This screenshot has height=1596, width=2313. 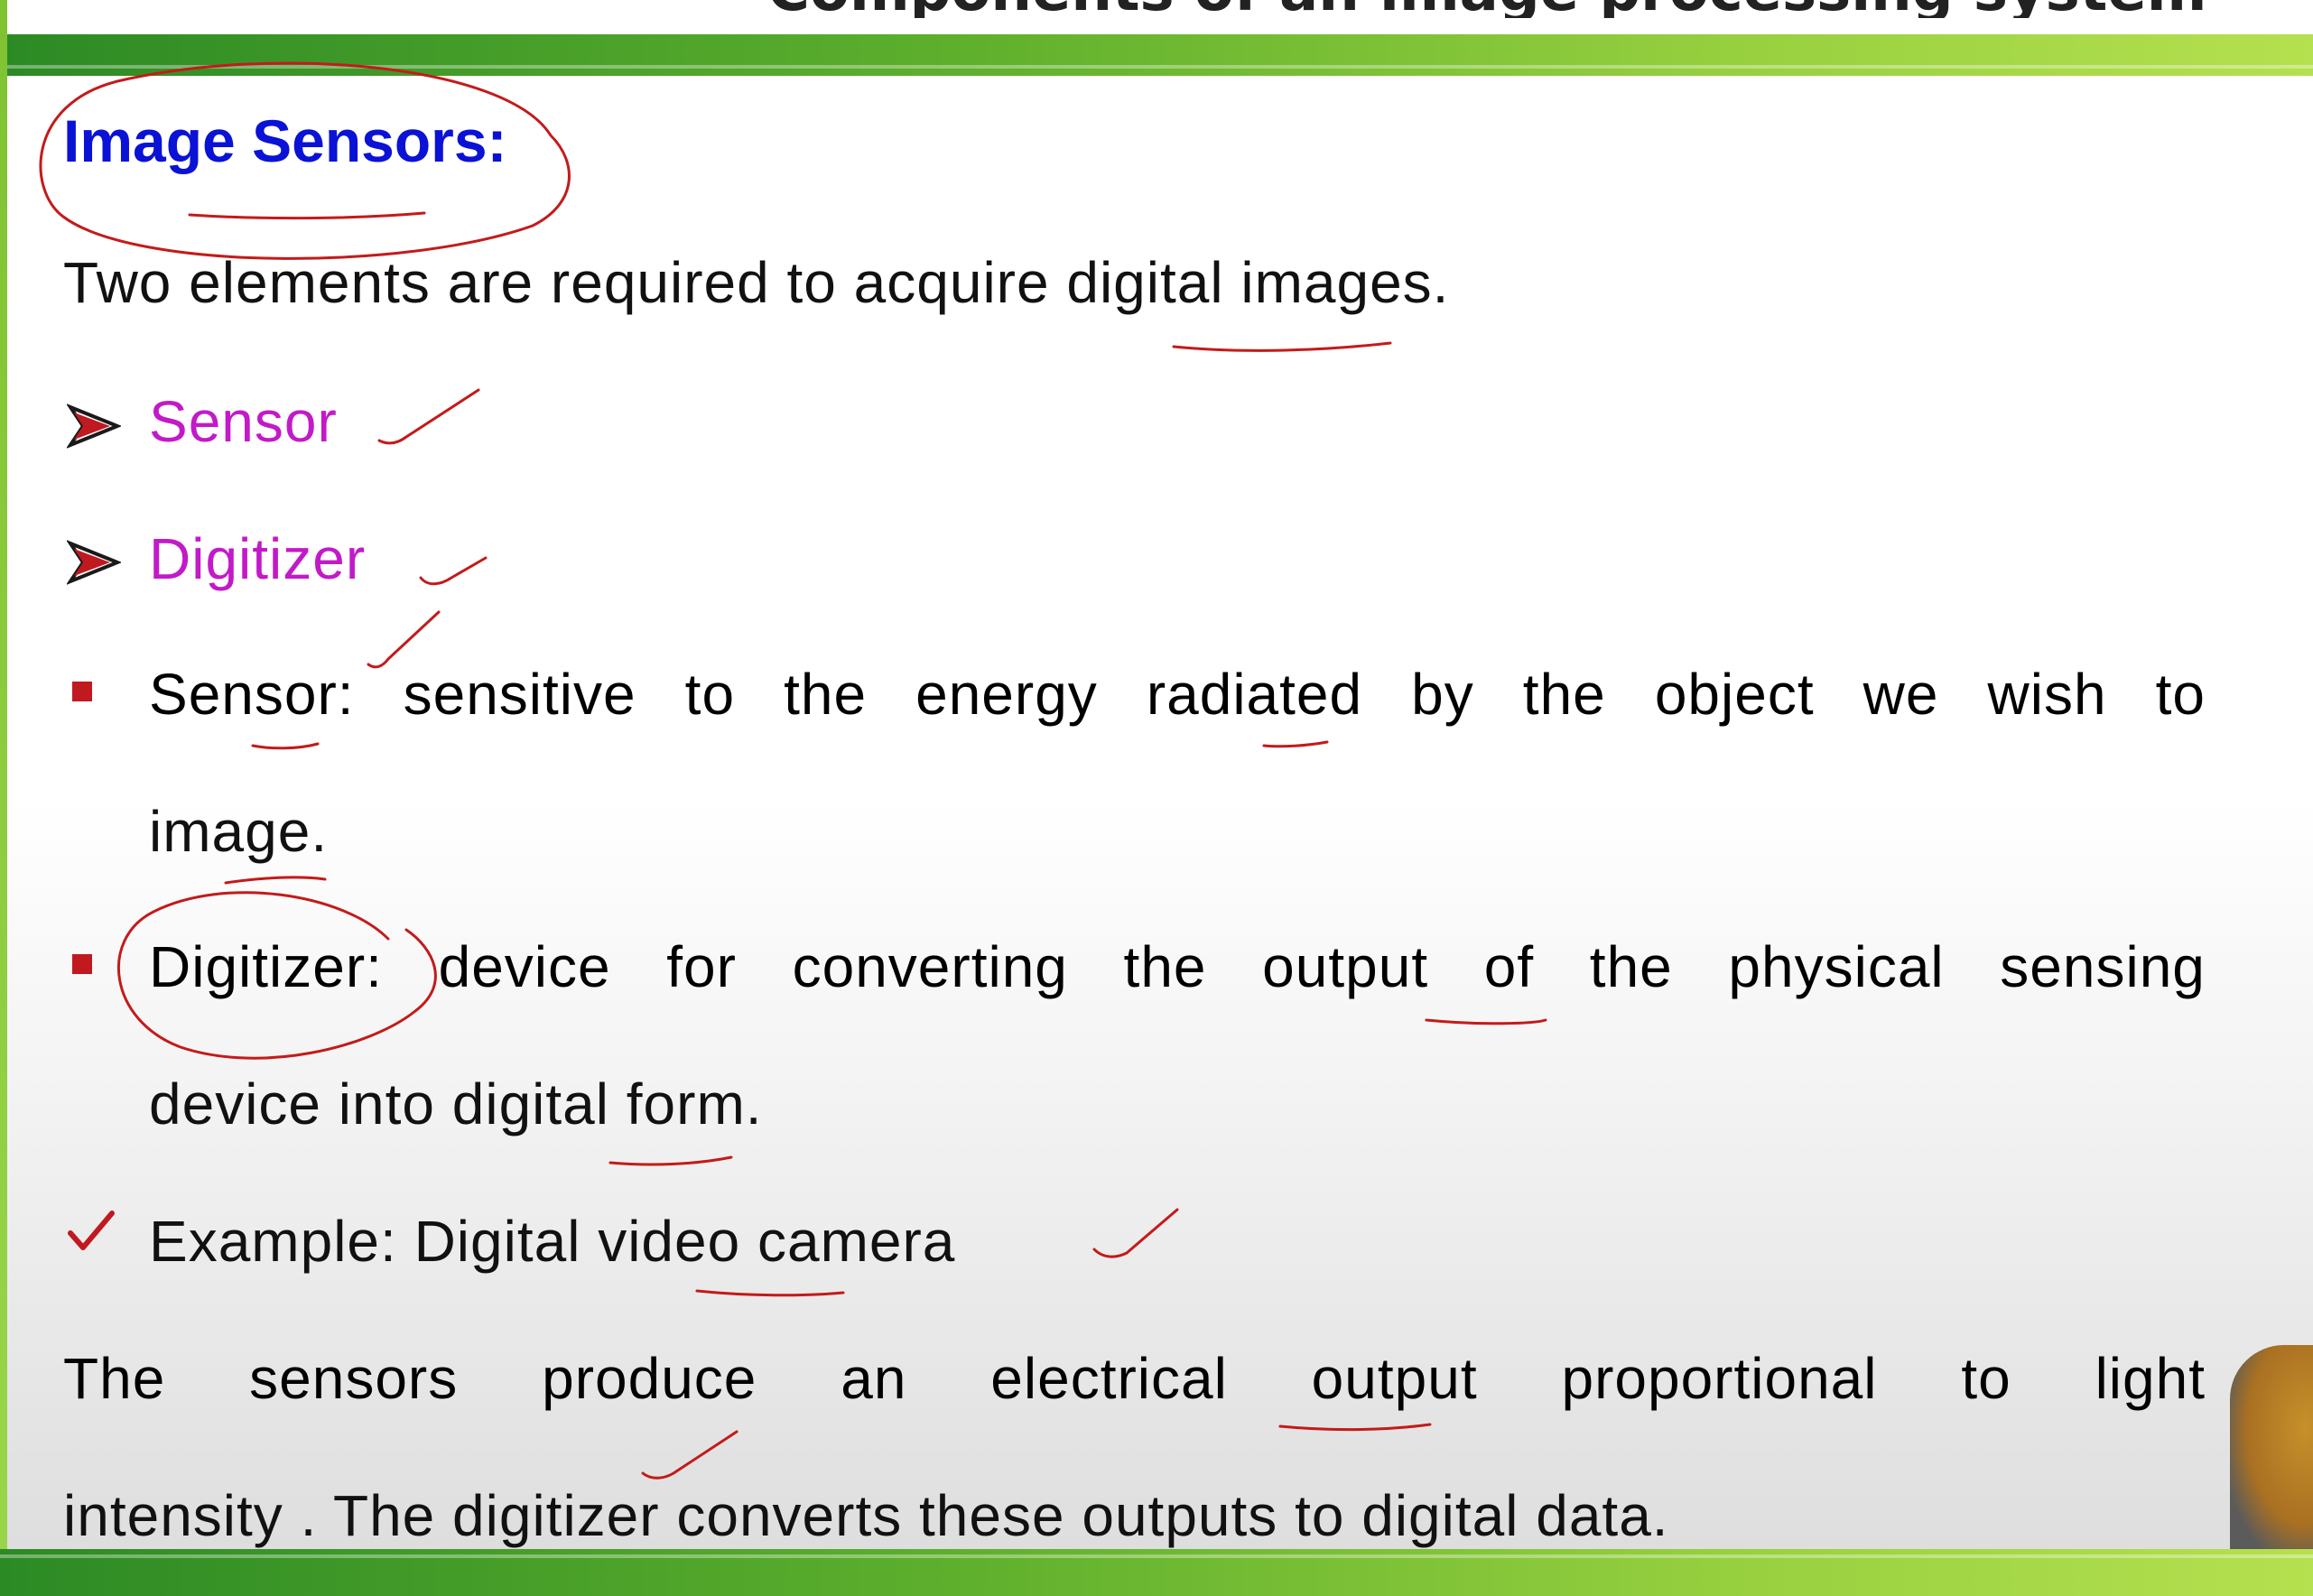 I want to click on top-green-bar, so click(x=1156, y=55).